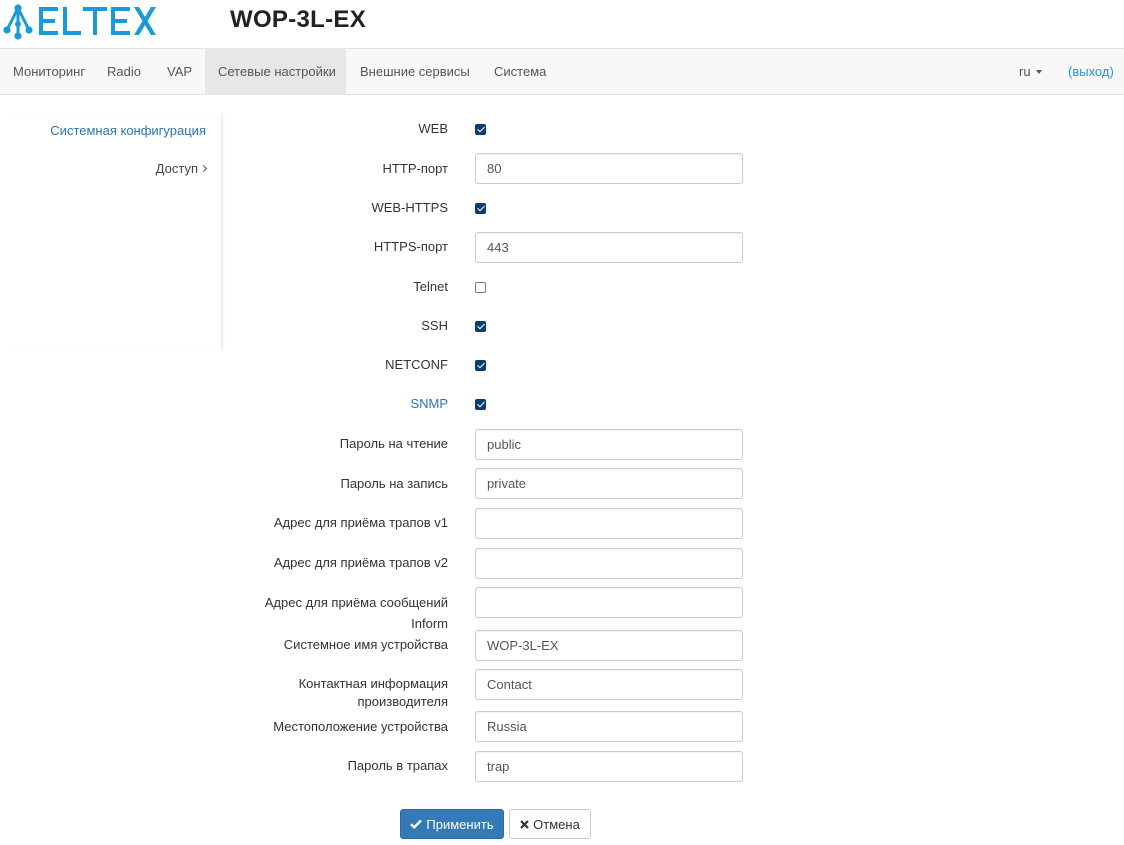 The width and height of the screenshot is (1124, 845). What do you see at coordinates (49, 72) in the screenshot?
I see `nav-monitoring: Мониторинг` at bounding box center [49, 72].